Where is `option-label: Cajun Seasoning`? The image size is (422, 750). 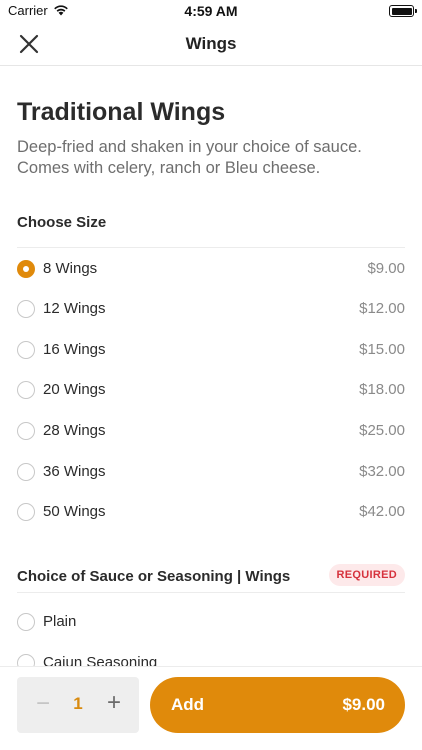
option-label: Cajun Seasoning is located at coordinates (100, 661).